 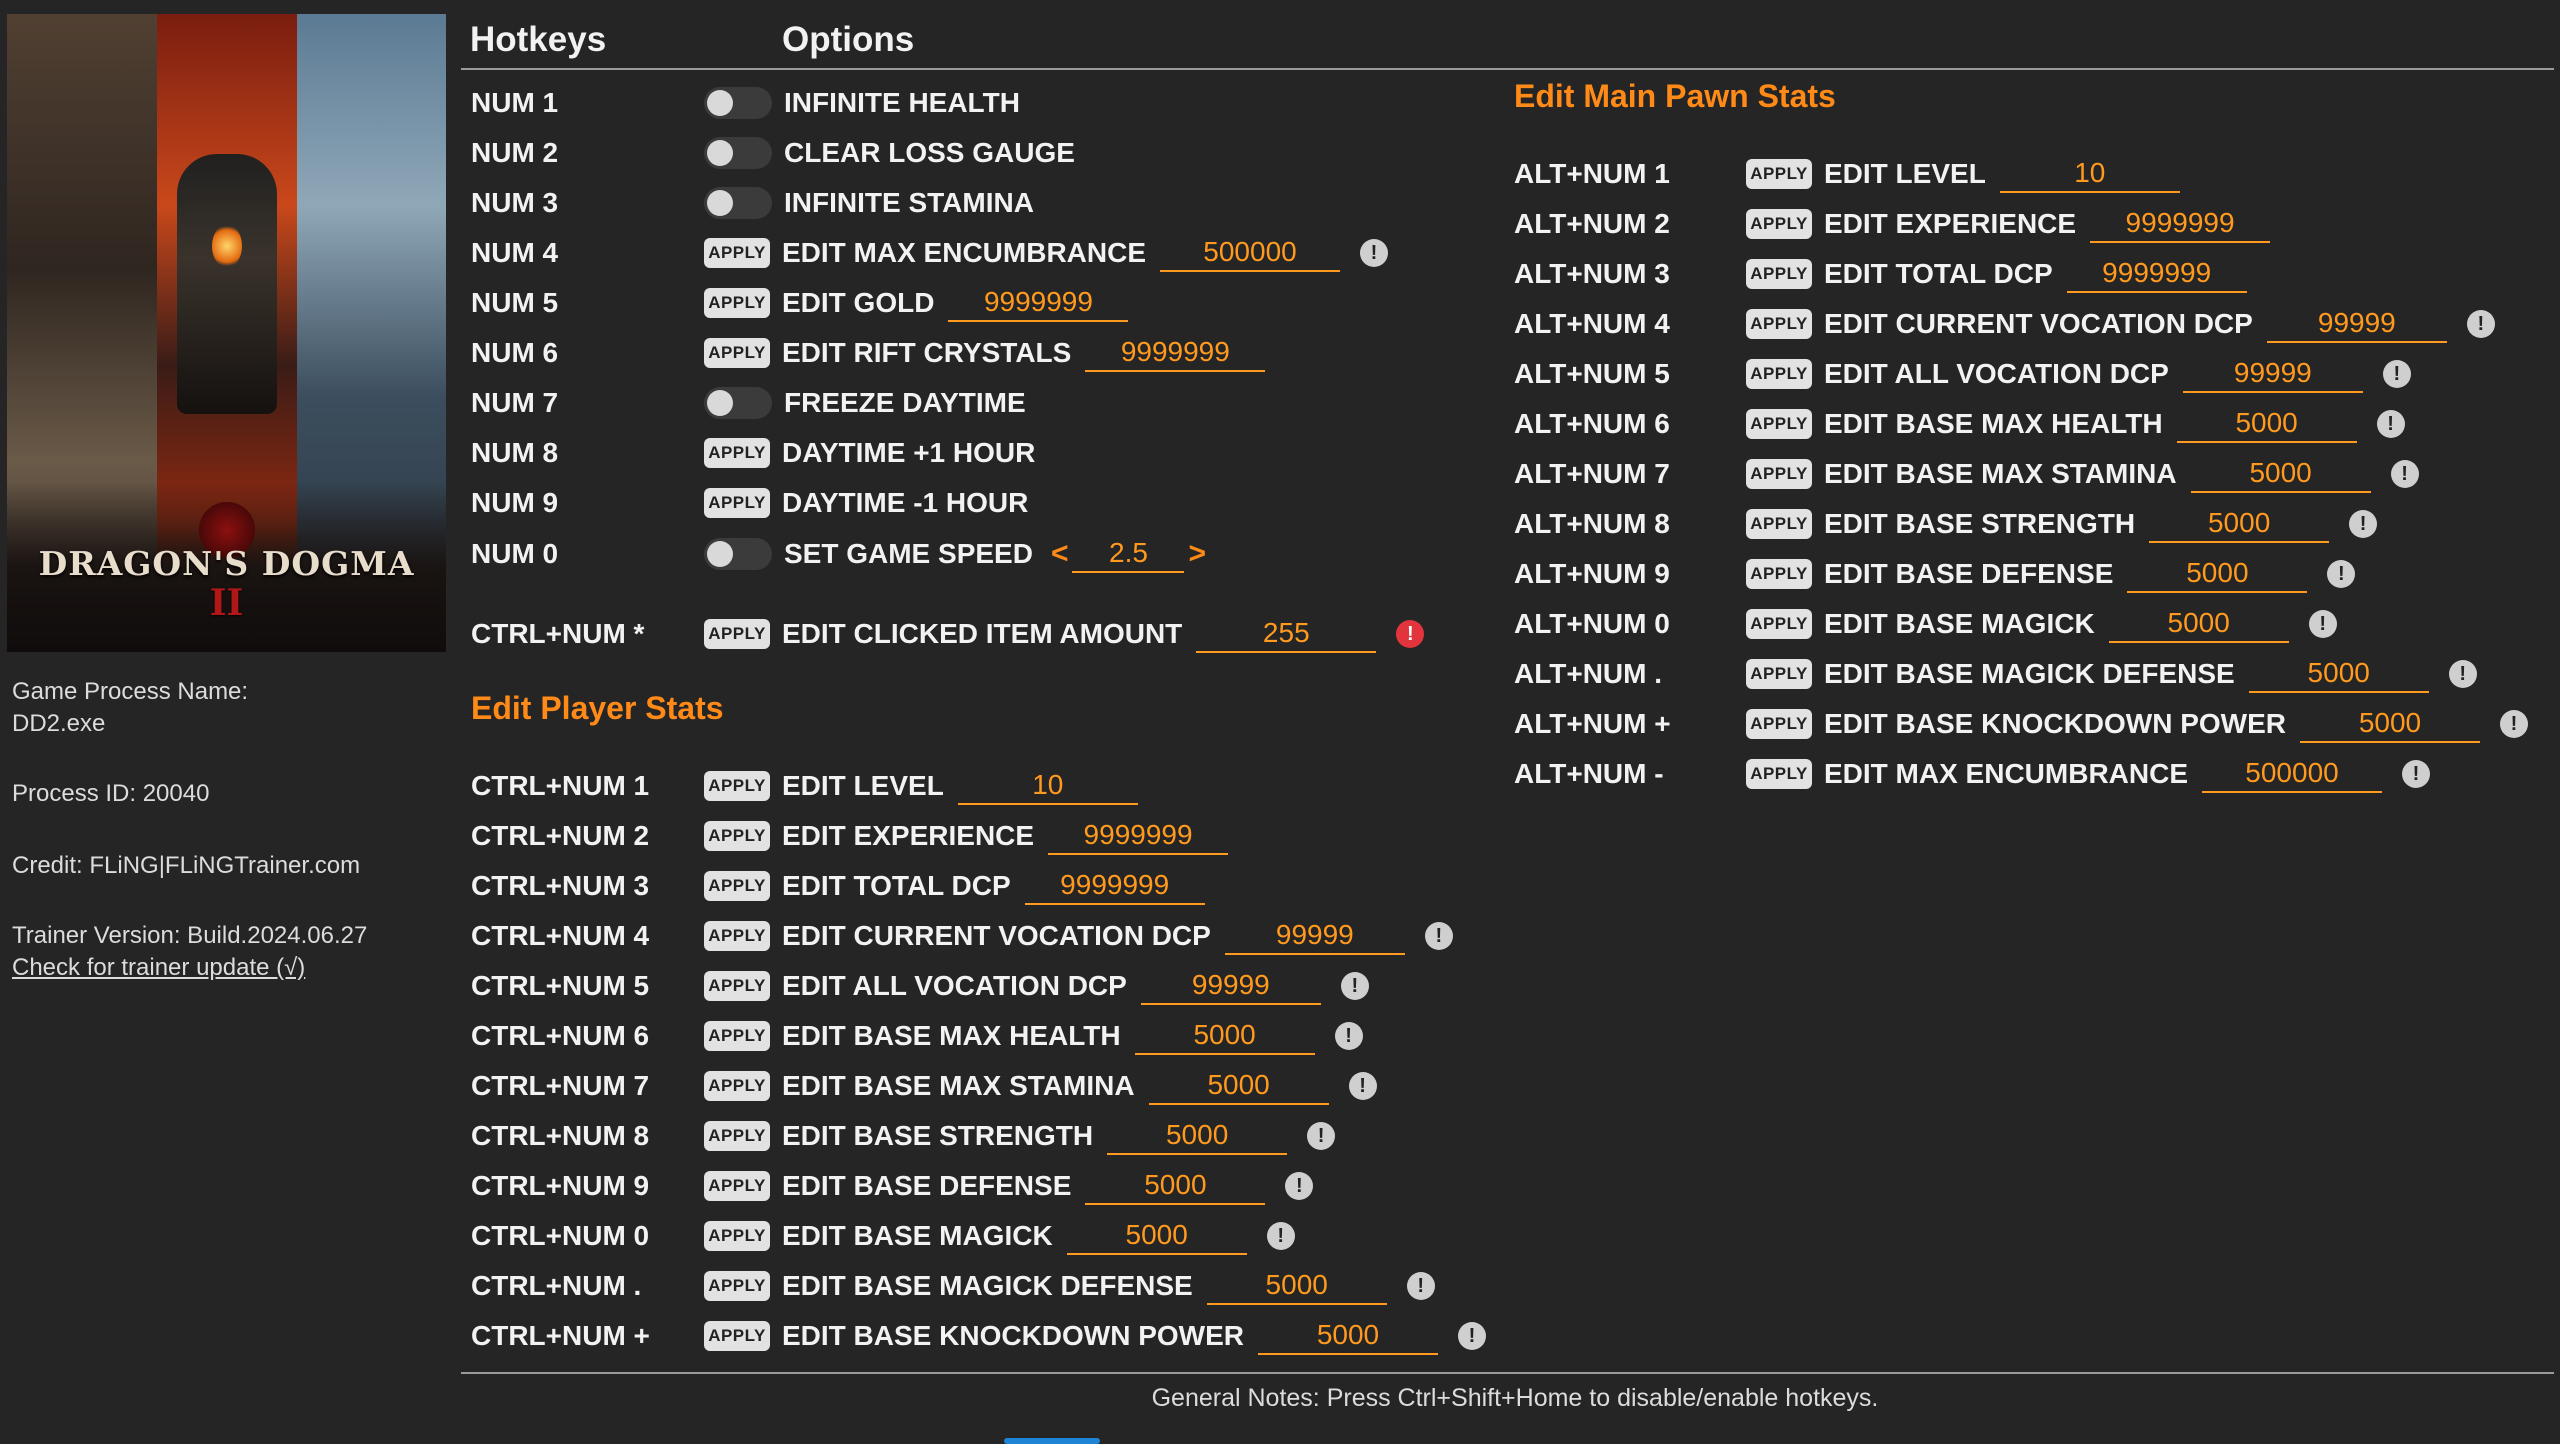 I want to click on player-edit-experience-label: EDIT EXPERIENCE, so click(x=908, y=835).